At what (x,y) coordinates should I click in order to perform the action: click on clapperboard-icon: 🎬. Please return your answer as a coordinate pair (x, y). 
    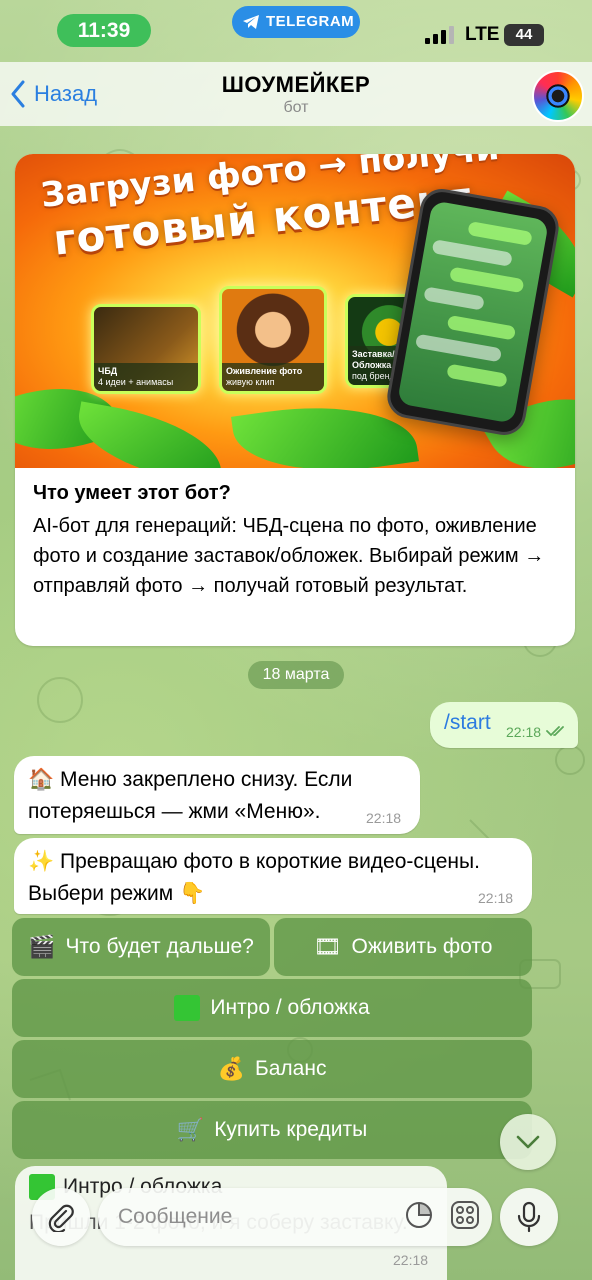
    Looking at the image, I should click on (42, 946).